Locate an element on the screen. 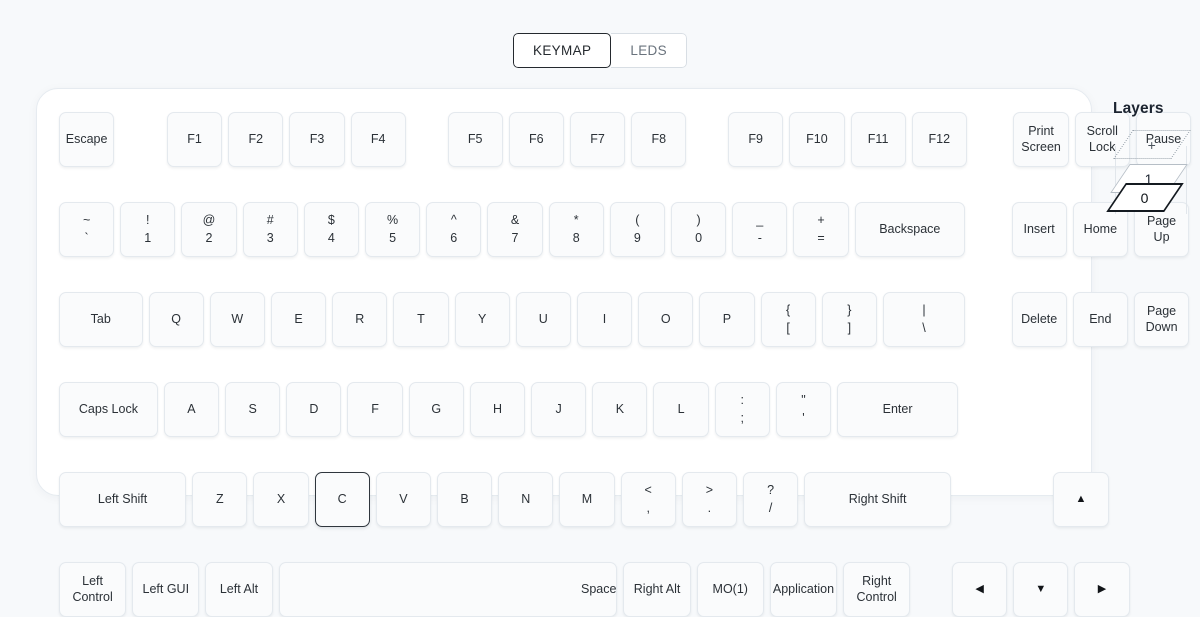  key-f8: F8 is located at coordinates (659, 140).